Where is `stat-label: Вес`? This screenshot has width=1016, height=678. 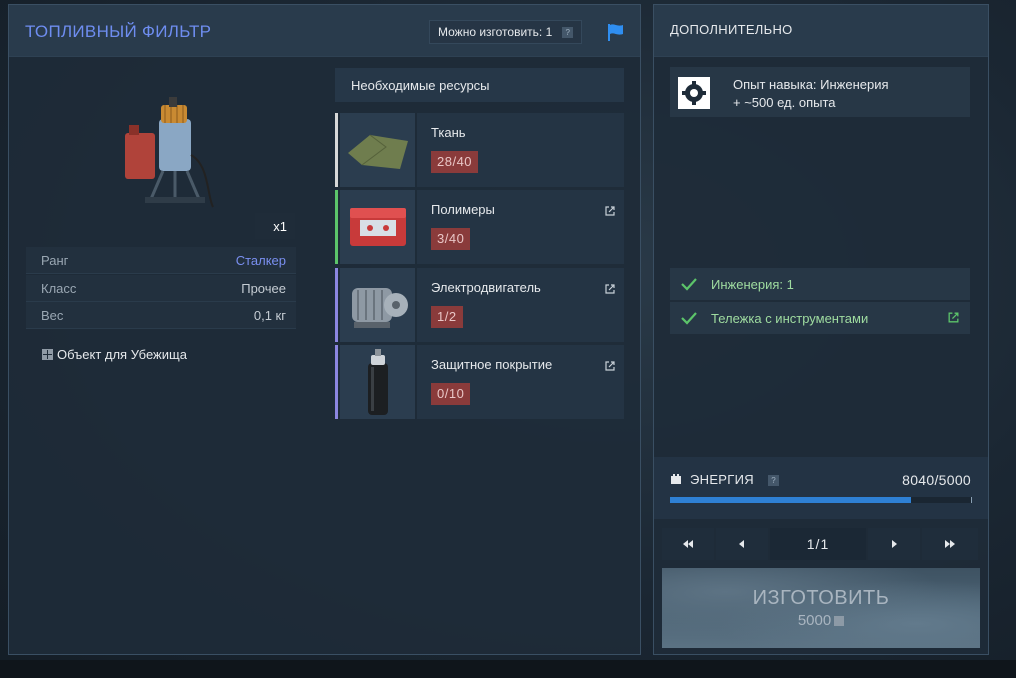 stat-label: Вес is located at coordinates (52, 315).